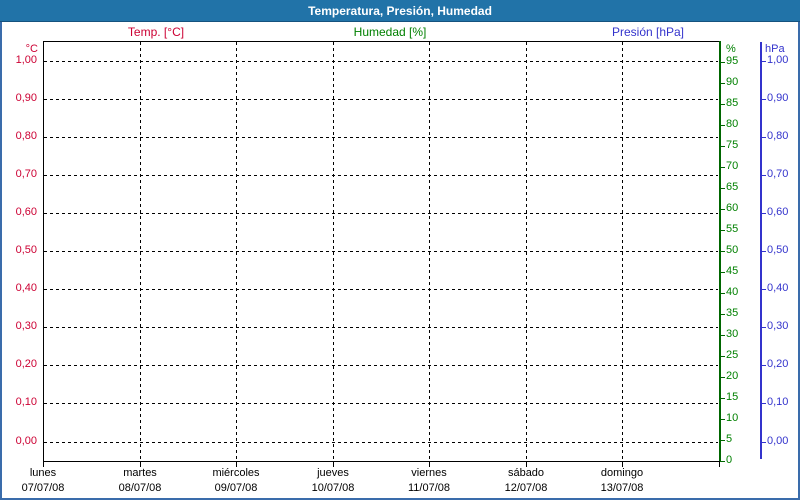  Describe the element at coordinates (26, 364) in the screenshot. I see `temp-tick-label: 0,20` at that location.